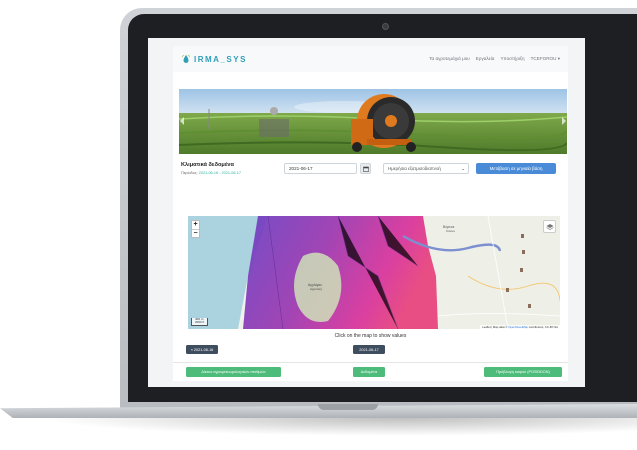 The image size is (637, 450). Describe the element at coordinates (189, 173) in the screenshot. I see `period-label: Περίοδος:` at that location.